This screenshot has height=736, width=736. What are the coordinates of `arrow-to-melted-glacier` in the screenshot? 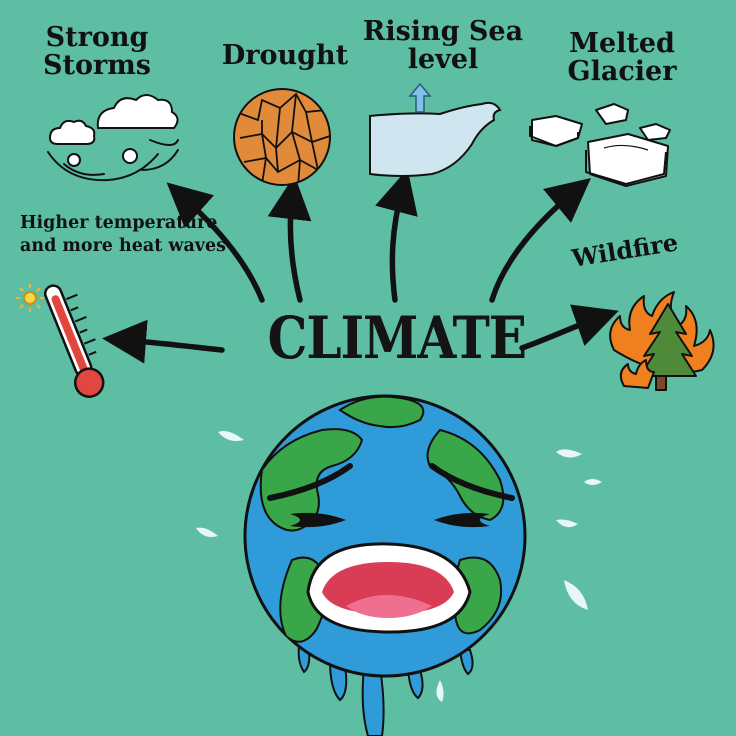 It's located at (540, 240).